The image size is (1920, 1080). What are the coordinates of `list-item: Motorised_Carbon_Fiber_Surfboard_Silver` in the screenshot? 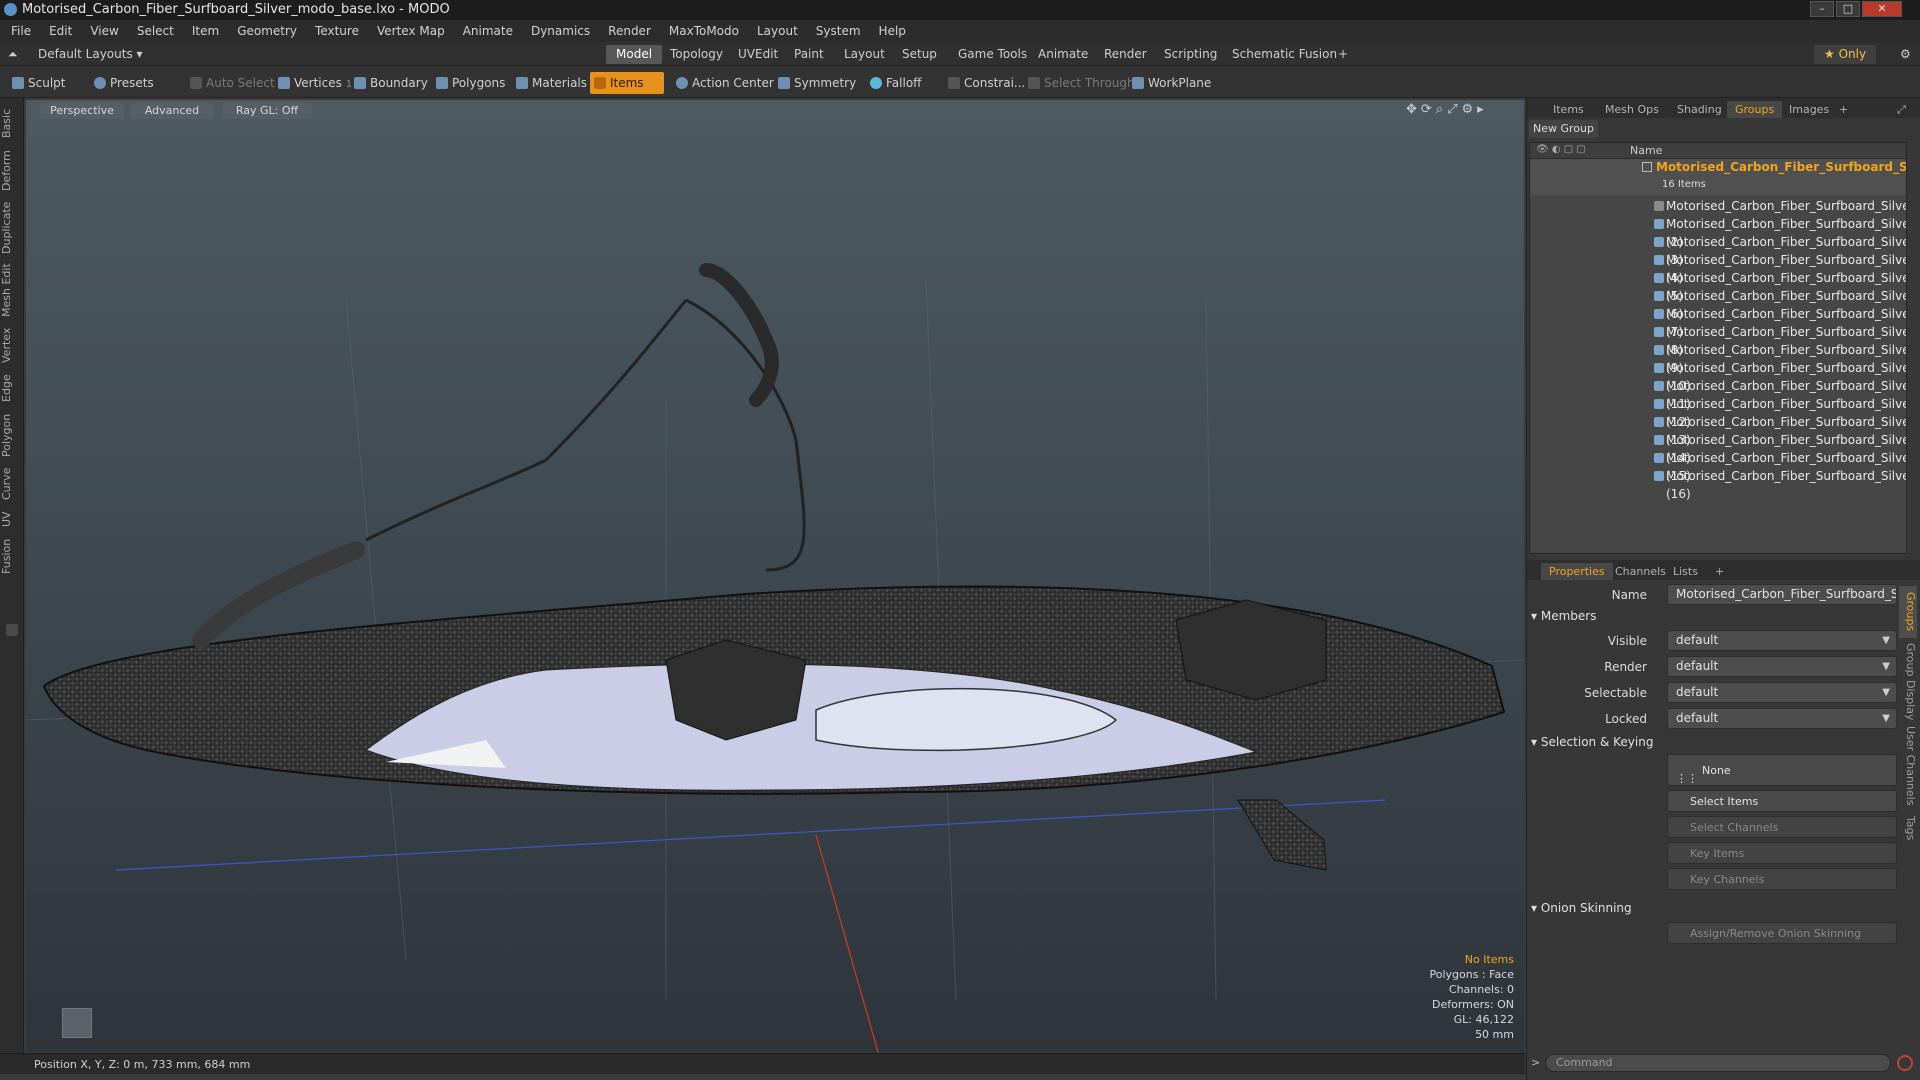 It's located at (1718, 206).